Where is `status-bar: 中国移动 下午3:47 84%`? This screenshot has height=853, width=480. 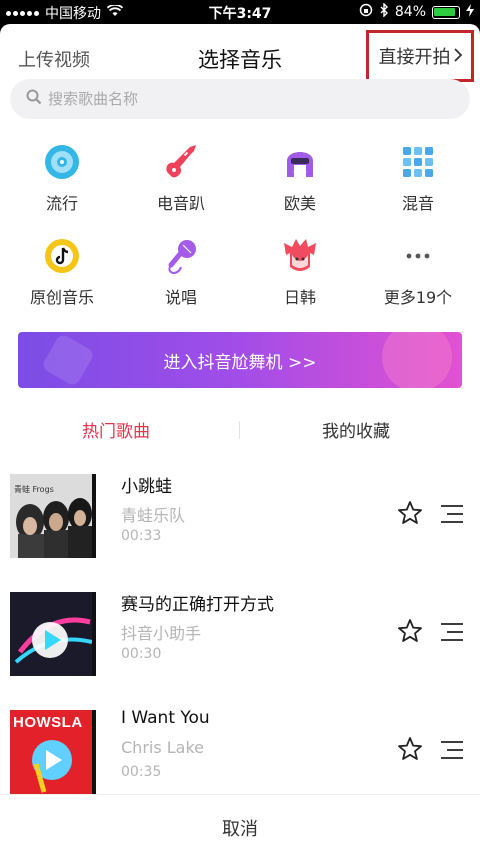
status-bar: 中国移动 下午3:47 84% is located at coordinates (240, 12).